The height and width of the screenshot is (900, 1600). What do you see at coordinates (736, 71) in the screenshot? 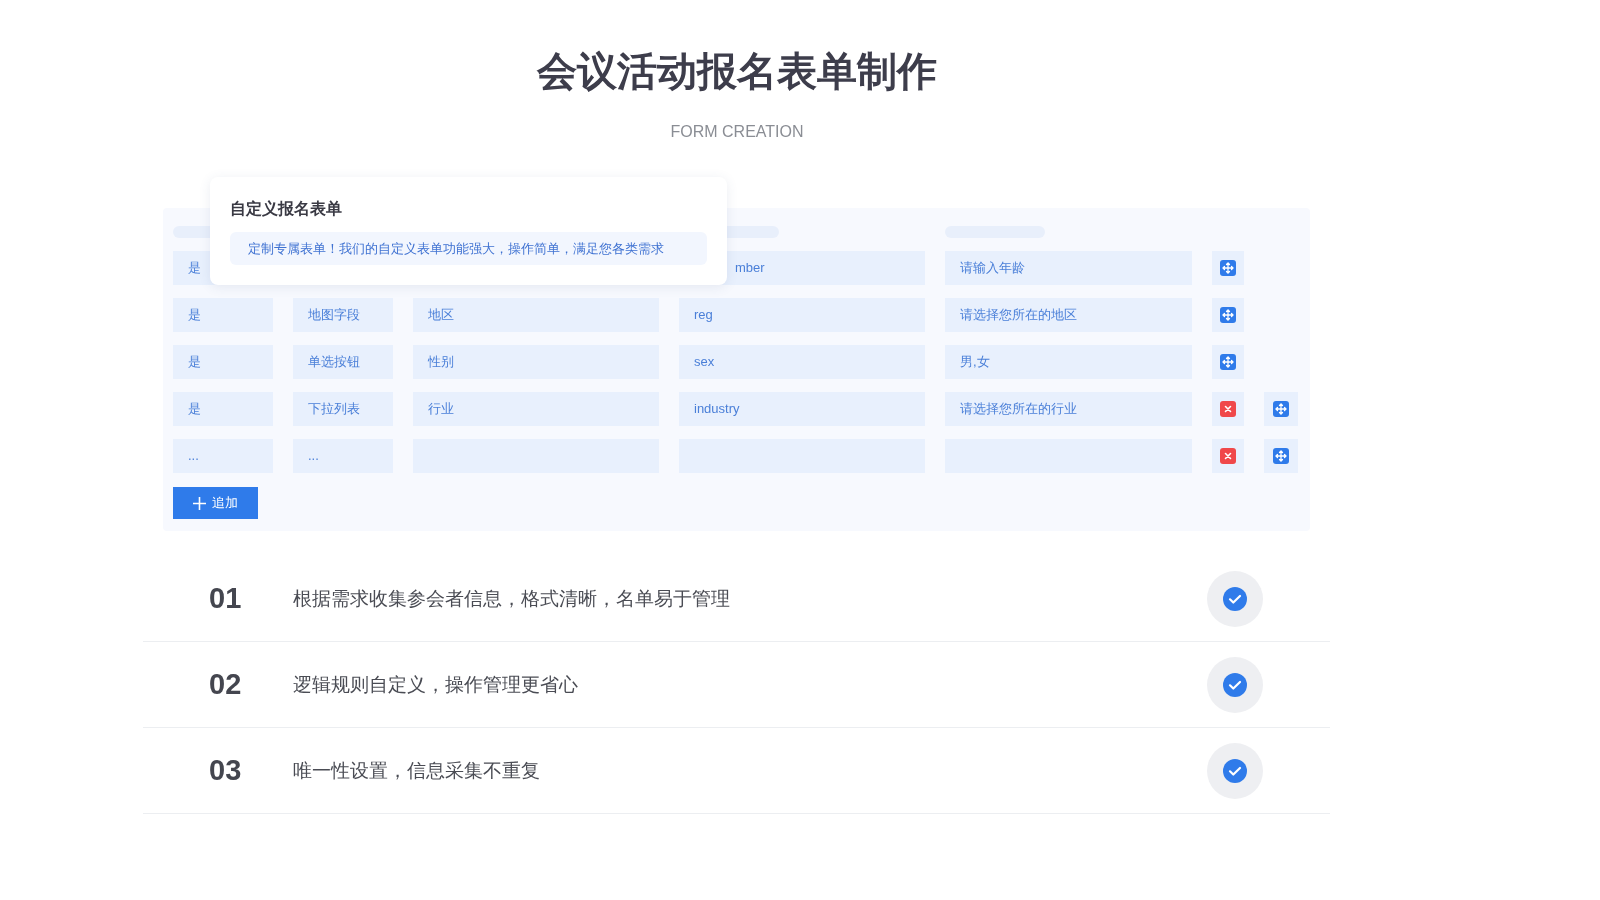
I see `page-title: 会议活动报名表单制作` at bounding box center [736, 71].